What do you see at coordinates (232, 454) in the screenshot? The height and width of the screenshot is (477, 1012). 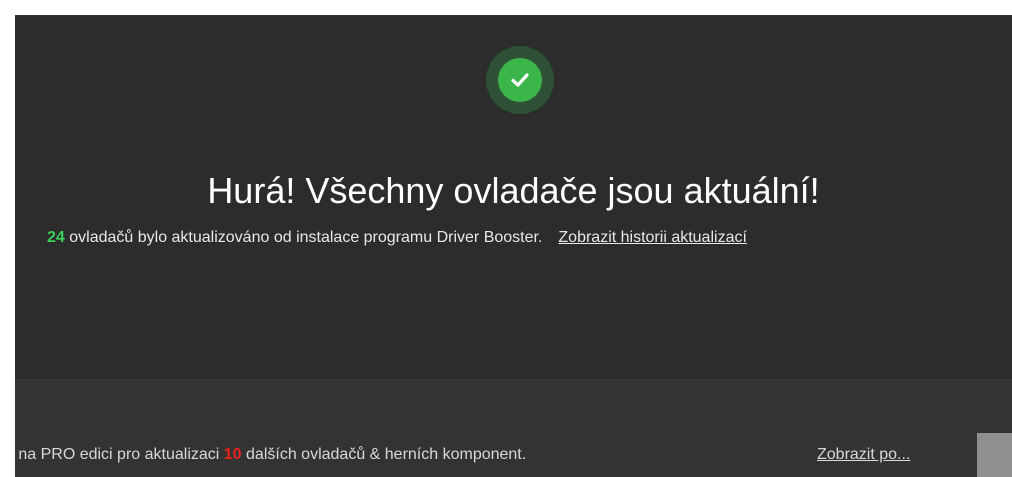 I see `promo-count: 10` at bounding box center [232, 454].